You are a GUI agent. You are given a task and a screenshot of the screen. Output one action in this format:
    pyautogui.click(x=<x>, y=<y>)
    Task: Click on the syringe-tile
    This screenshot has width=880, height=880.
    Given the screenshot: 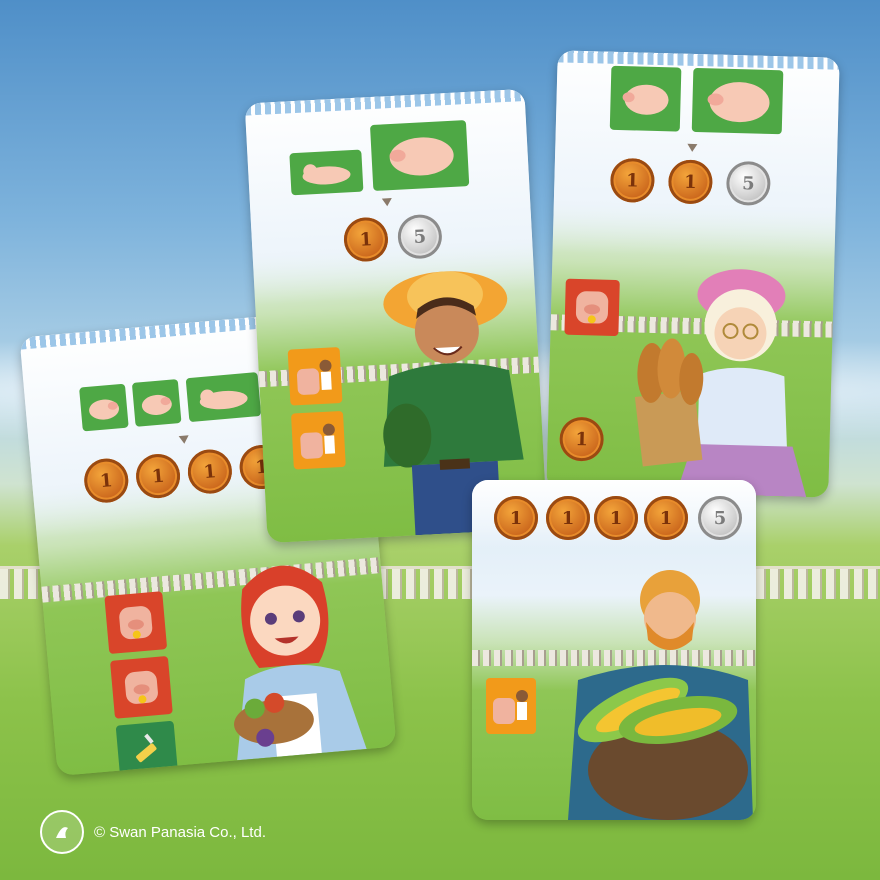 What is the action you would take?
    pyautogui.click(x=147, y=748)
    